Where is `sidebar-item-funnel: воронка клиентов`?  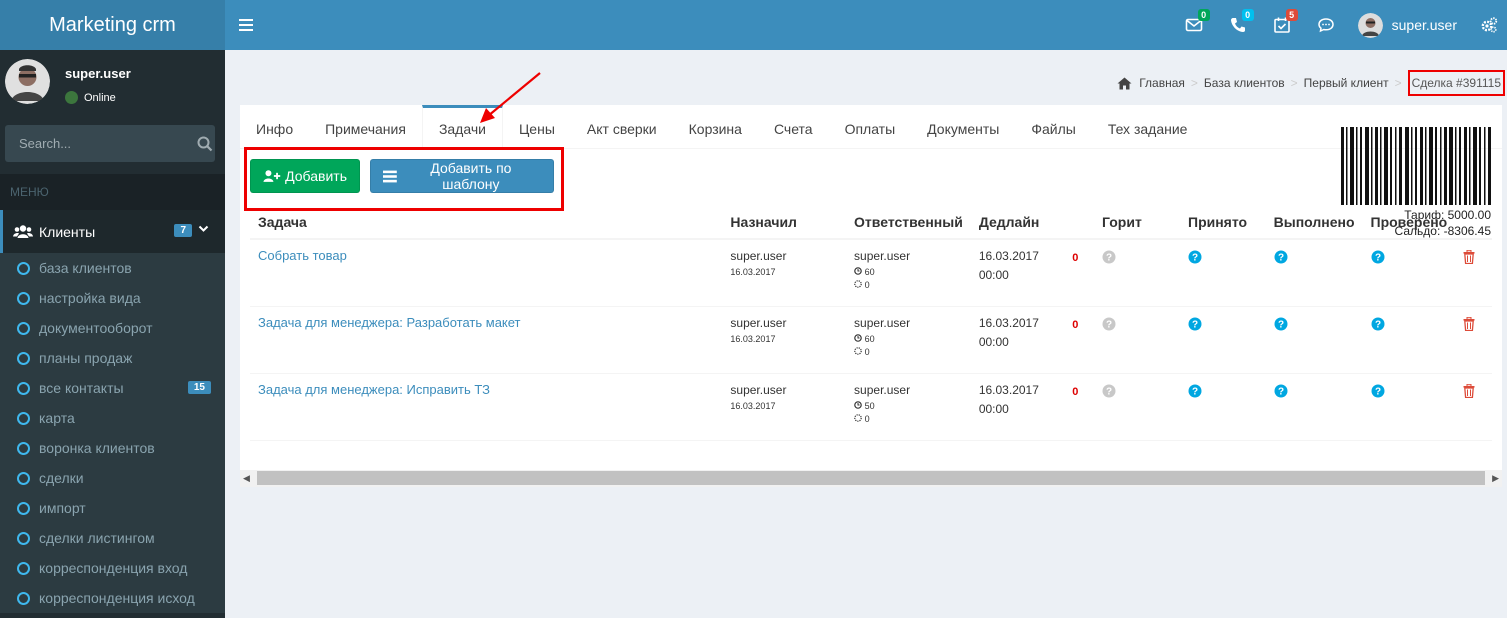 sidebar-item-funnel: воронка клиентов is located at coordinates (112, 448).